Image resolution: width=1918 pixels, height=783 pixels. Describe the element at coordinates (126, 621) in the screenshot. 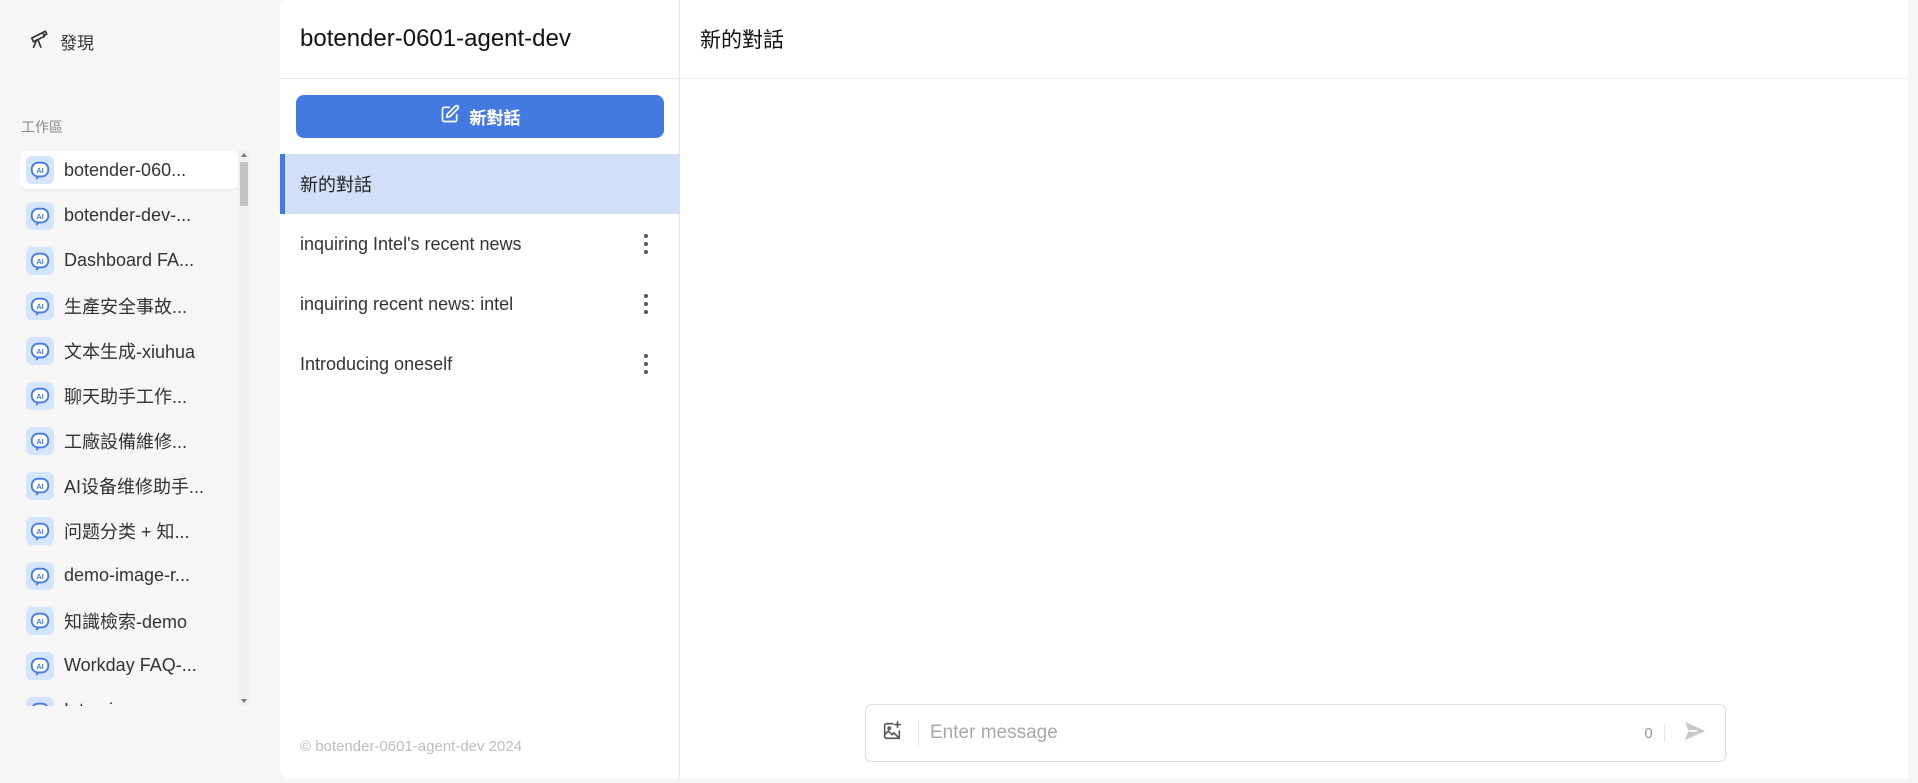

I see `app-name: 知識檢索-demo` at that location.